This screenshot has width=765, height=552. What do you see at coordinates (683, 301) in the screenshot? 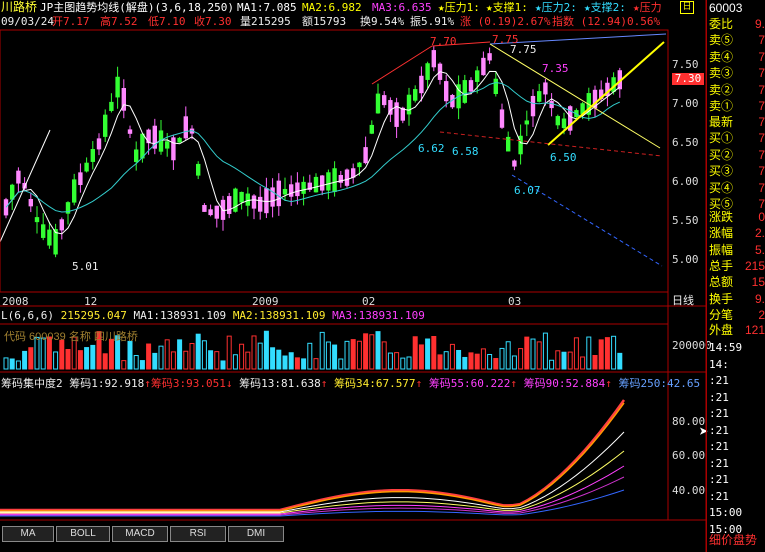
I see `period-daily: 日线` at bounding box center [683, 301].